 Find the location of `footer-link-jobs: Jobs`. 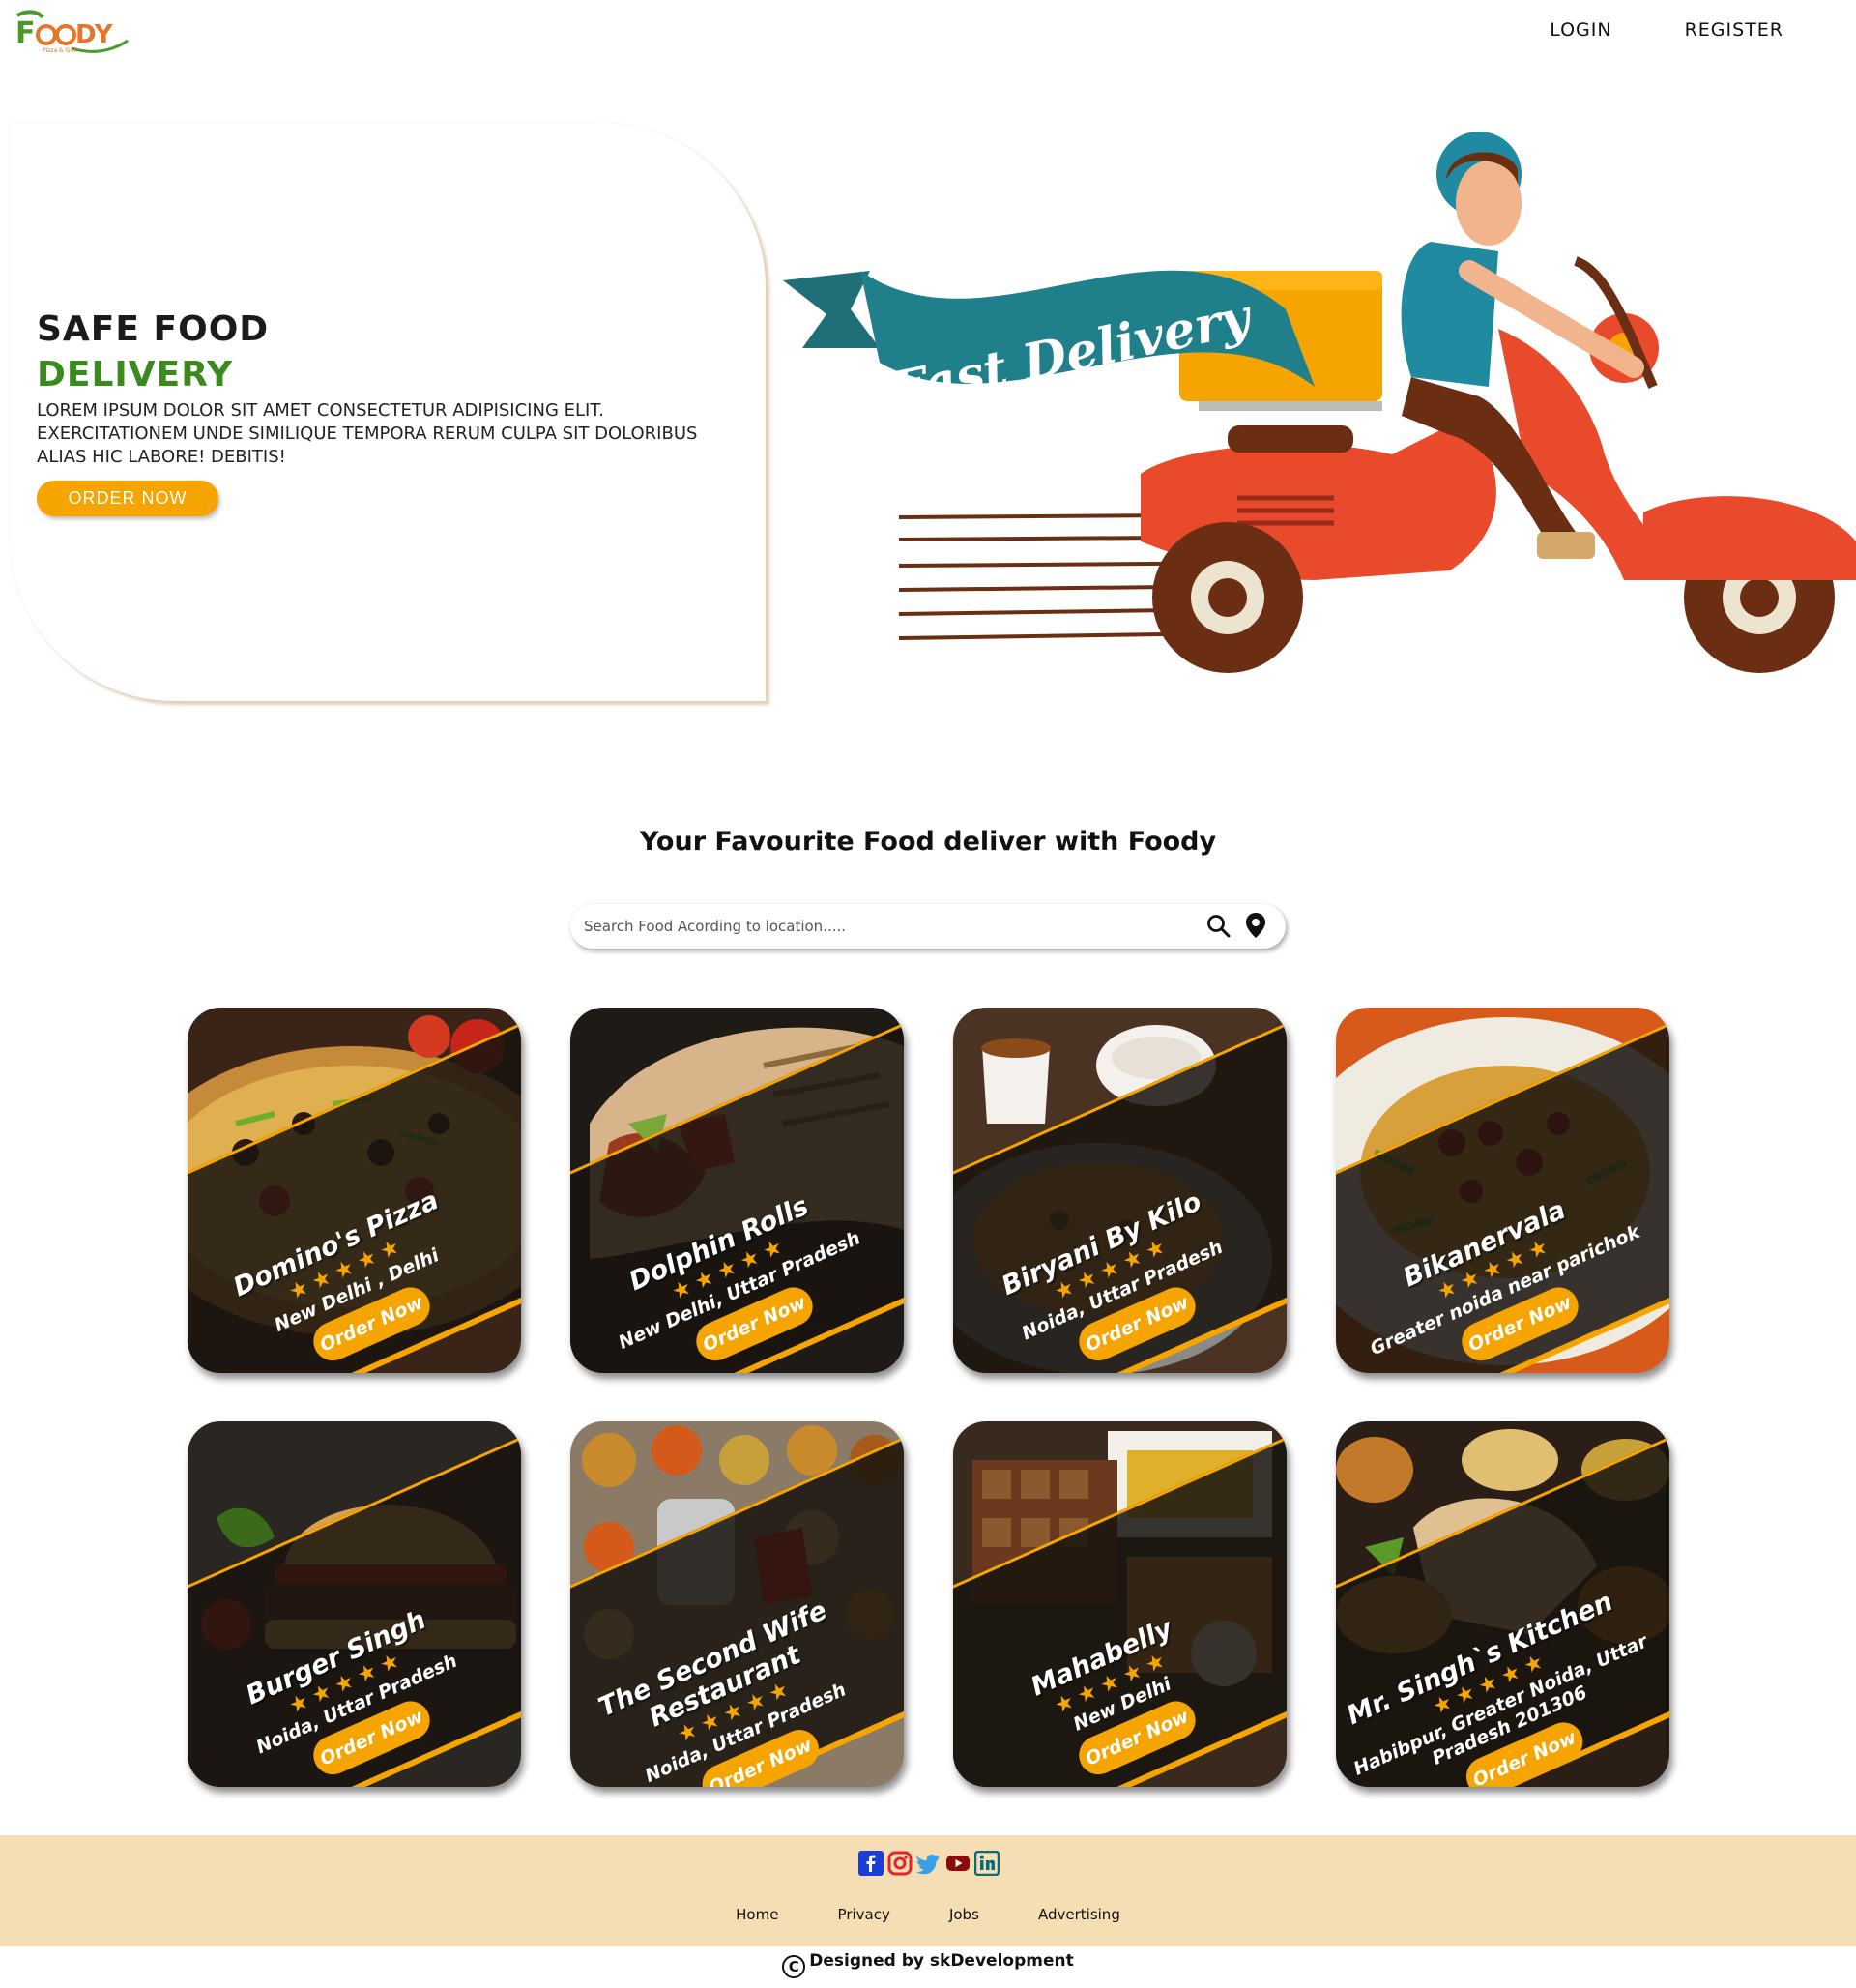

footer-link-jobs: Jobs is located at coordinates (964, 1914).